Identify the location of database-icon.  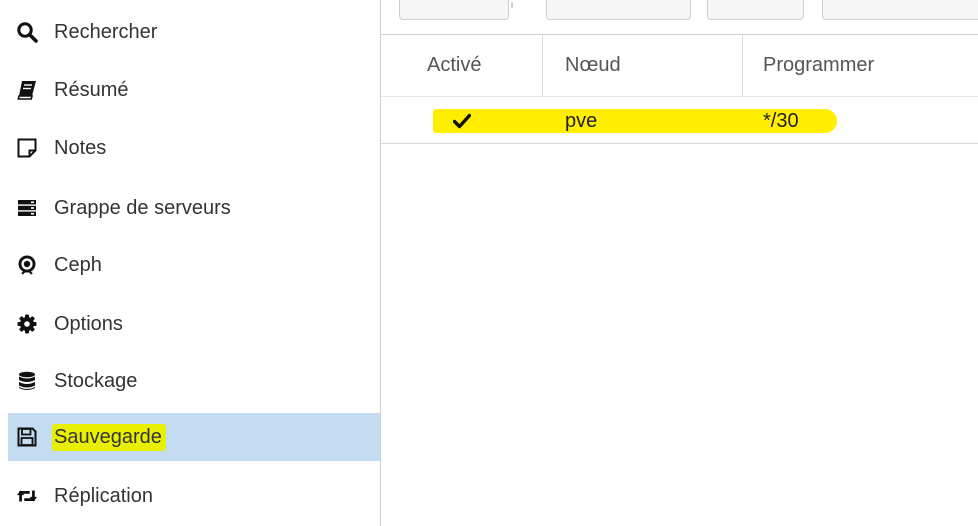
(27, 381).